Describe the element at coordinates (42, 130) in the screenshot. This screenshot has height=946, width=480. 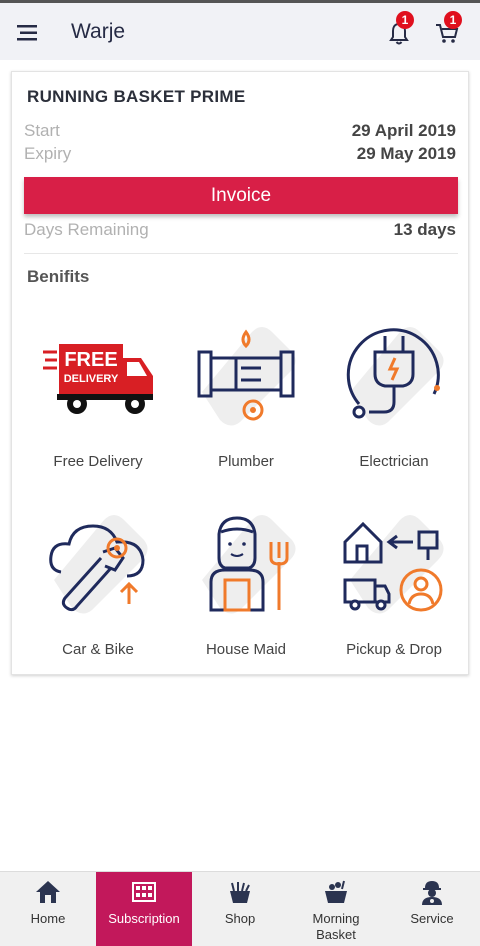
I see `start-label: Start` at that location.